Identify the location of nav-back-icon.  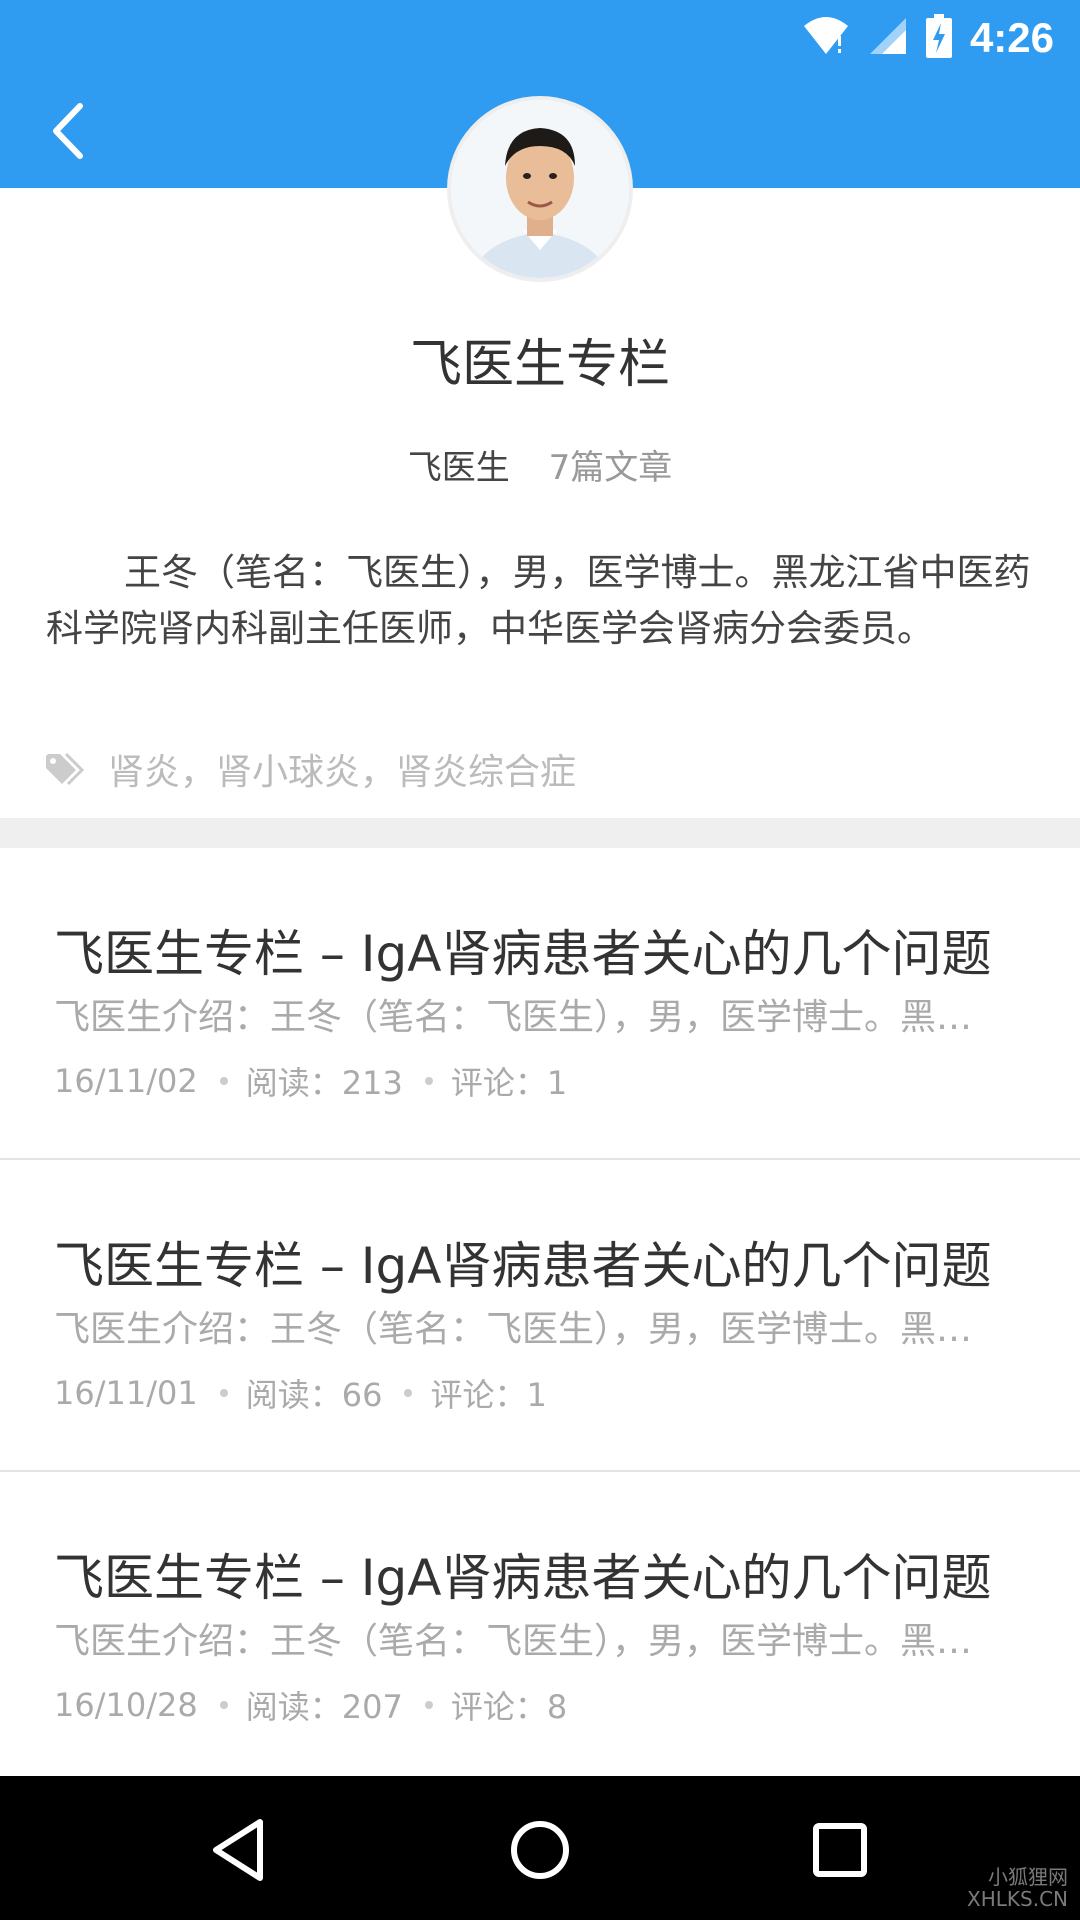
(238, 1850).